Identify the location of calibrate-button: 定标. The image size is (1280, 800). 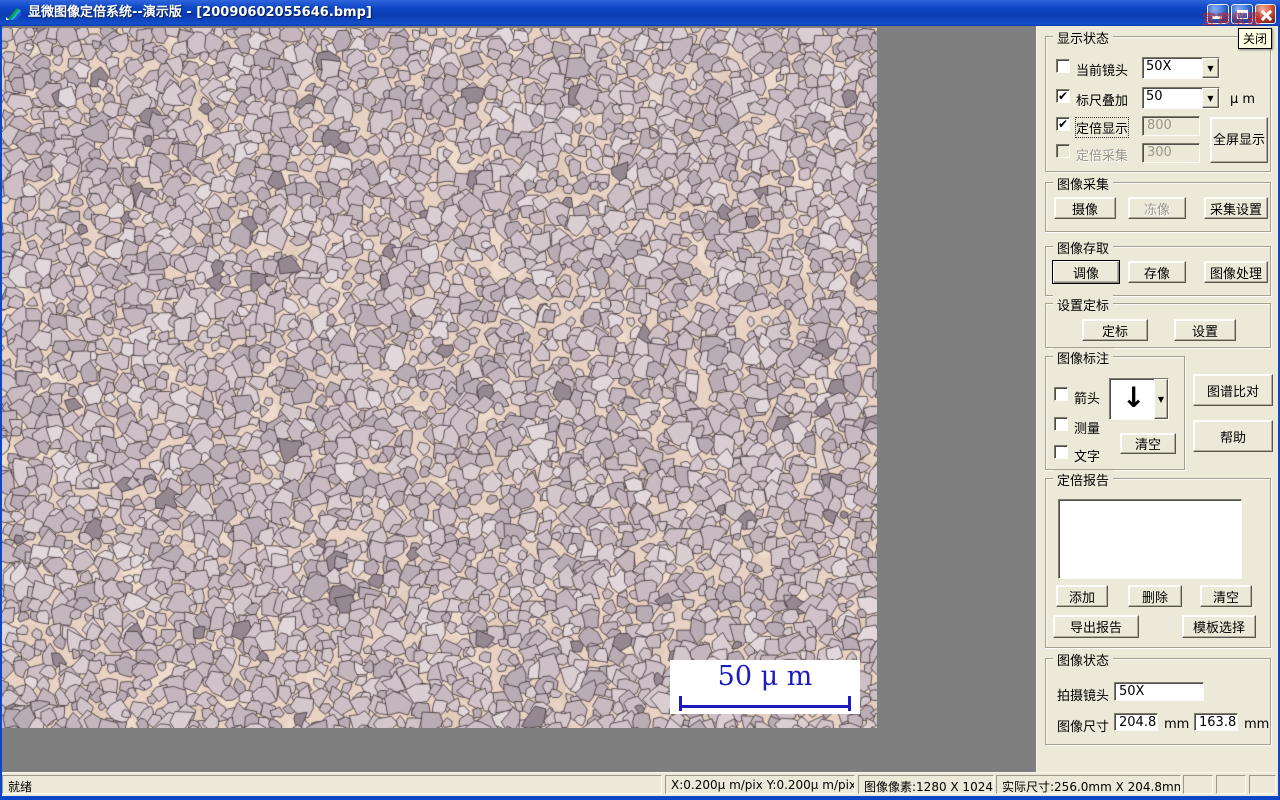
(1115, 330).